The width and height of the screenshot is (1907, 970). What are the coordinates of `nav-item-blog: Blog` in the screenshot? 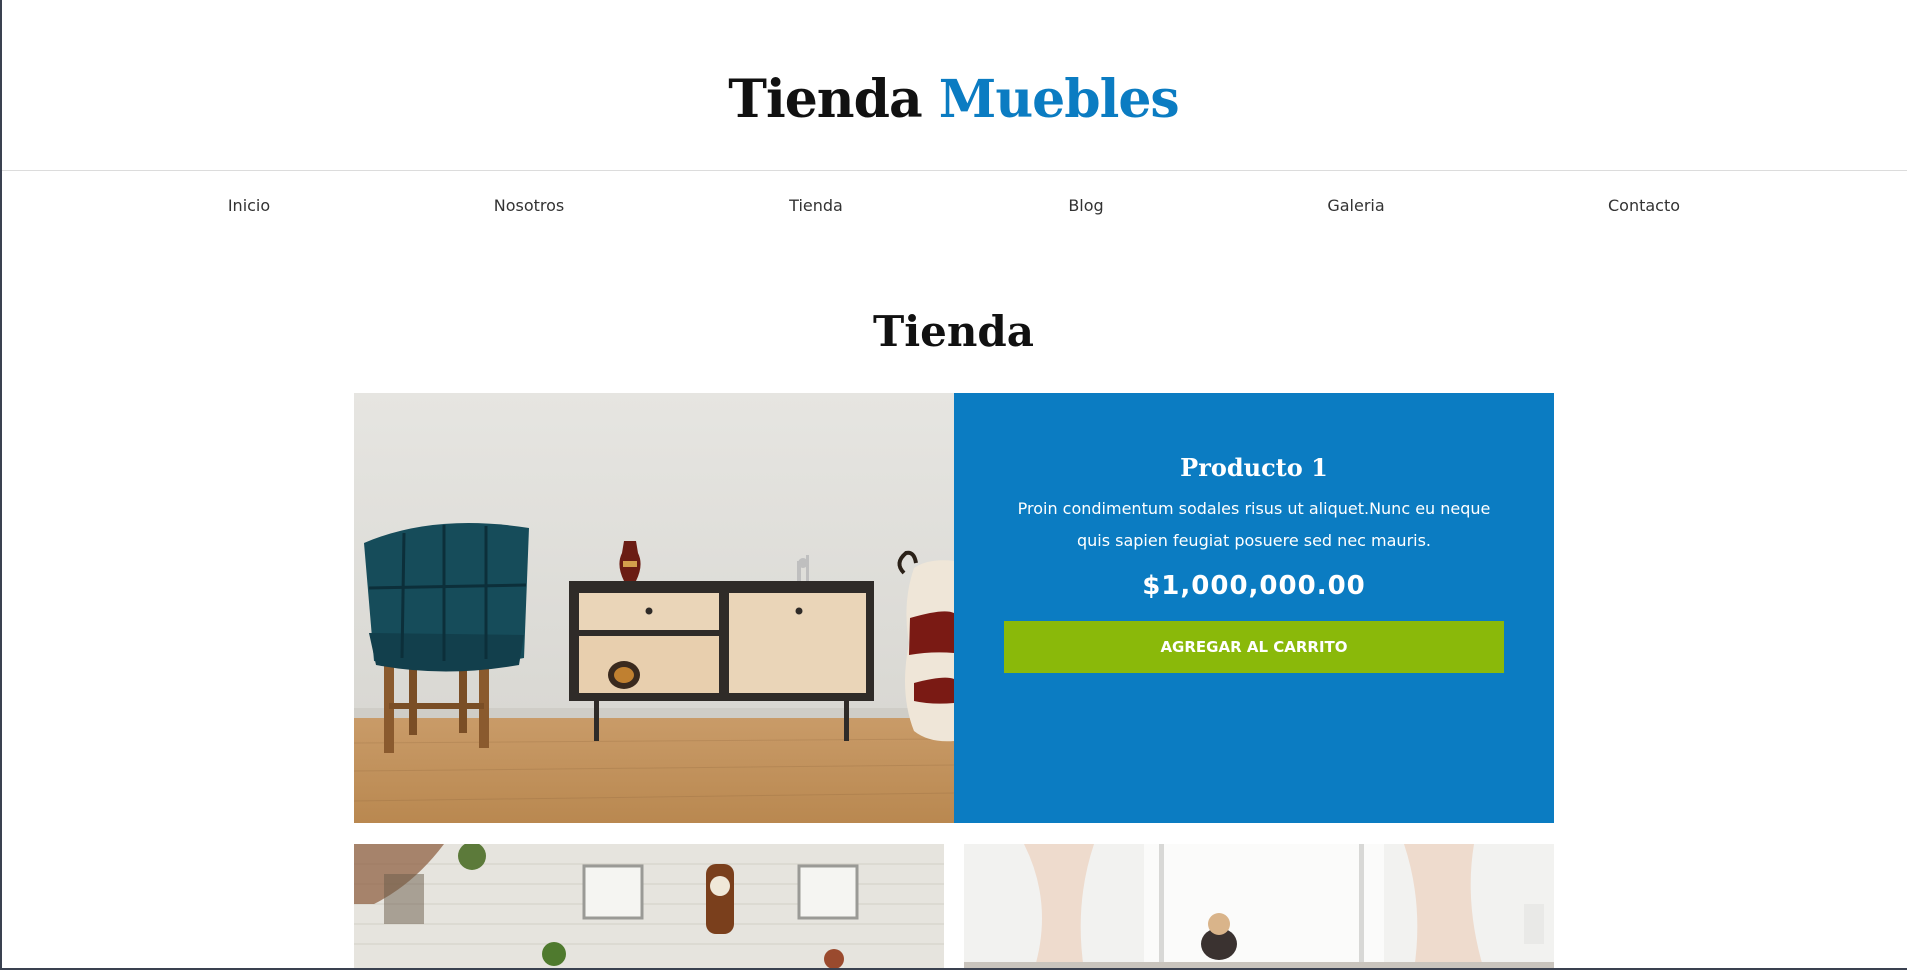 It's located at (1085, 205).